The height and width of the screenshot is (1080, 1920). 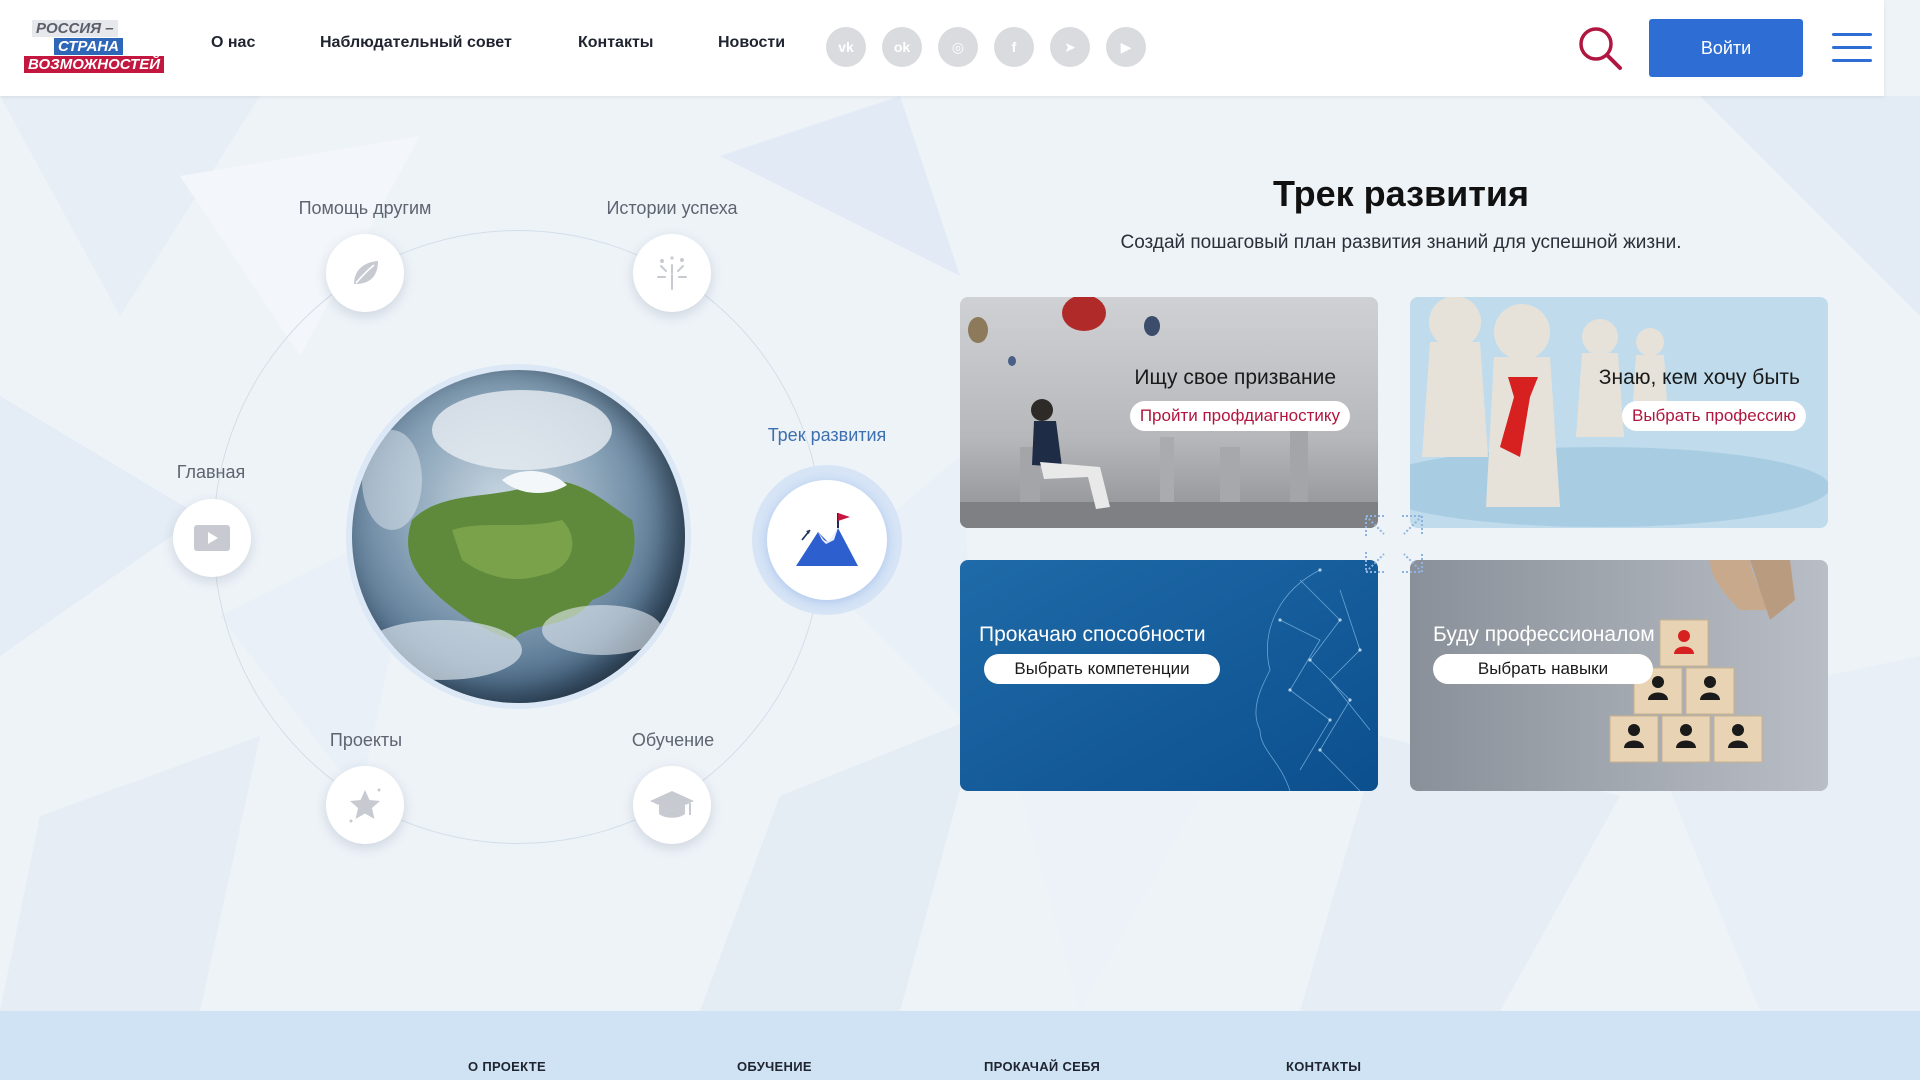 I want to click on orbit-item-track, so click(x=827, y=540).